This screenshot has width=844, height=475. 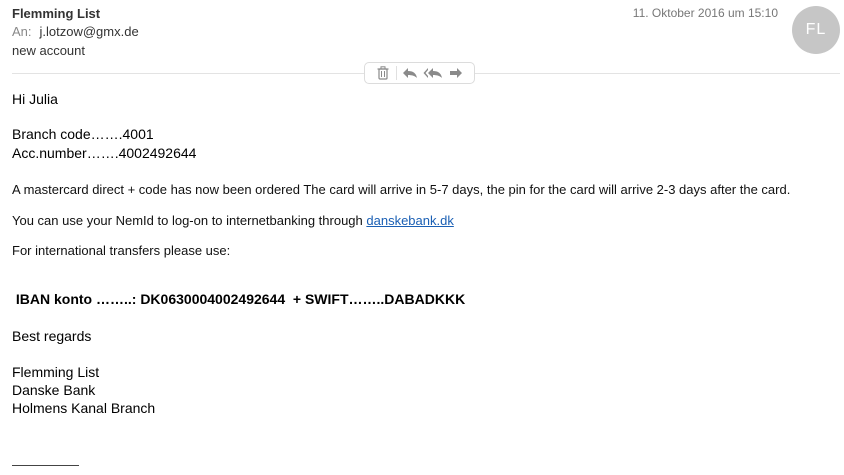 What do you see at coordinates (83, 134) in the screenshot?
I see `branch-code: Branch code…….4001` at bounding box center [83, 134].